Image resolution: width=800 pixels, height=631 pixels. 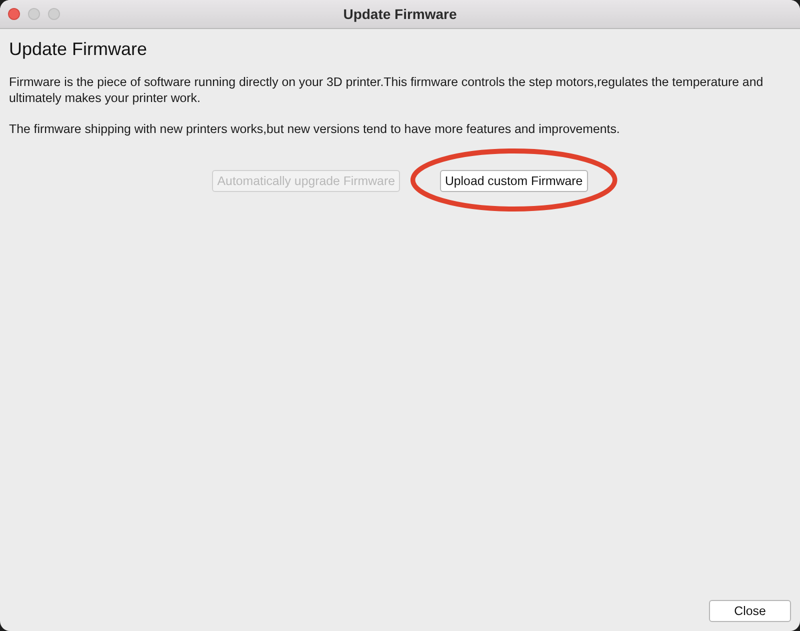 What do you see at coordinates (514, 181) in the screenshot?
I see `upload-button: Upload custom Firmware` at bounding box center [514, 181].